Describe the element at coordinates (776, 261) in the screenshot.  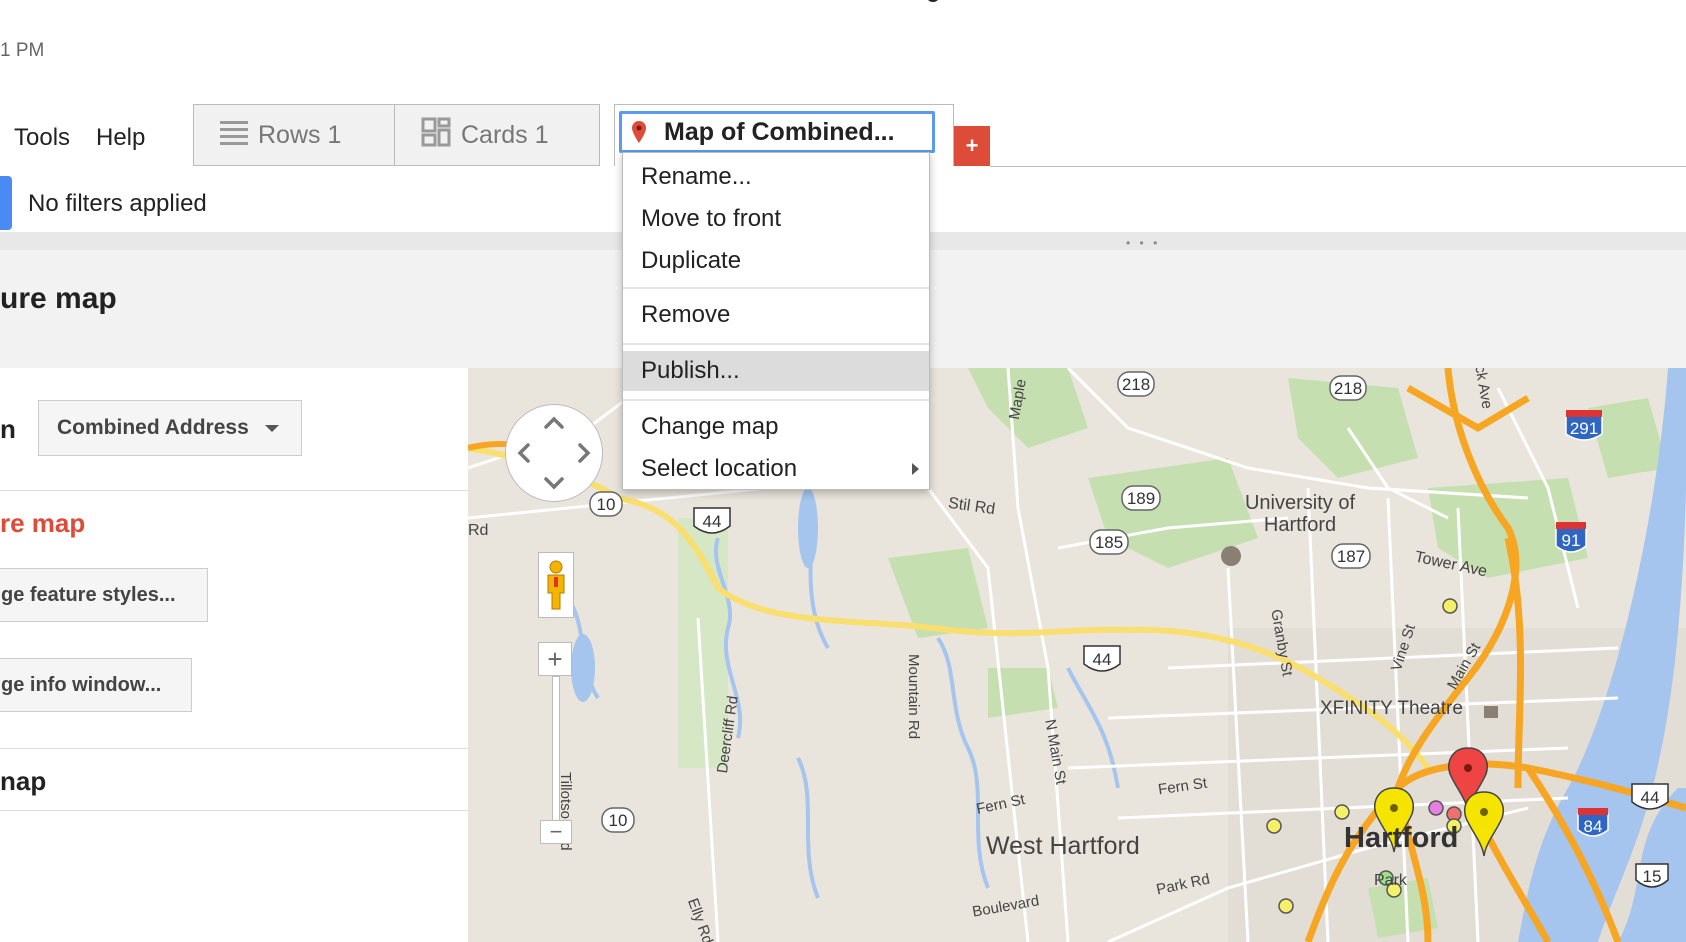
I see `menu-item-duplicate: Duplicate` at that location.